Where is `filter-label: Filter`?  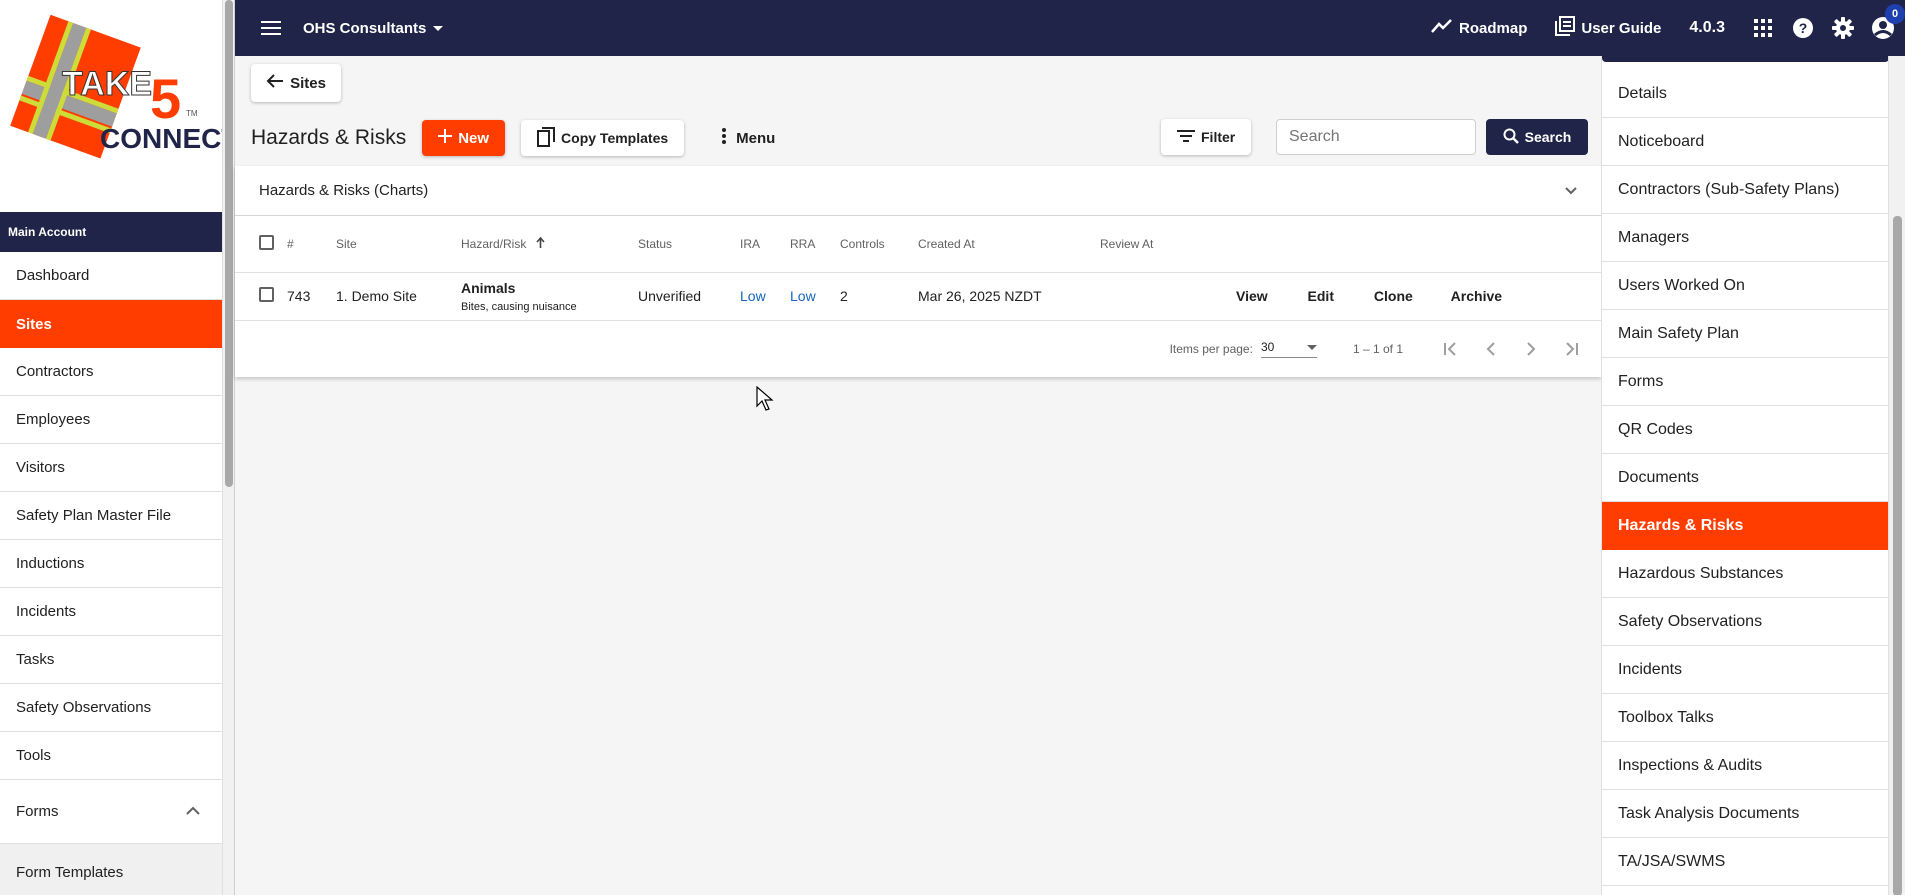 filter-label: Filter is located at coordinates (1218, 137).